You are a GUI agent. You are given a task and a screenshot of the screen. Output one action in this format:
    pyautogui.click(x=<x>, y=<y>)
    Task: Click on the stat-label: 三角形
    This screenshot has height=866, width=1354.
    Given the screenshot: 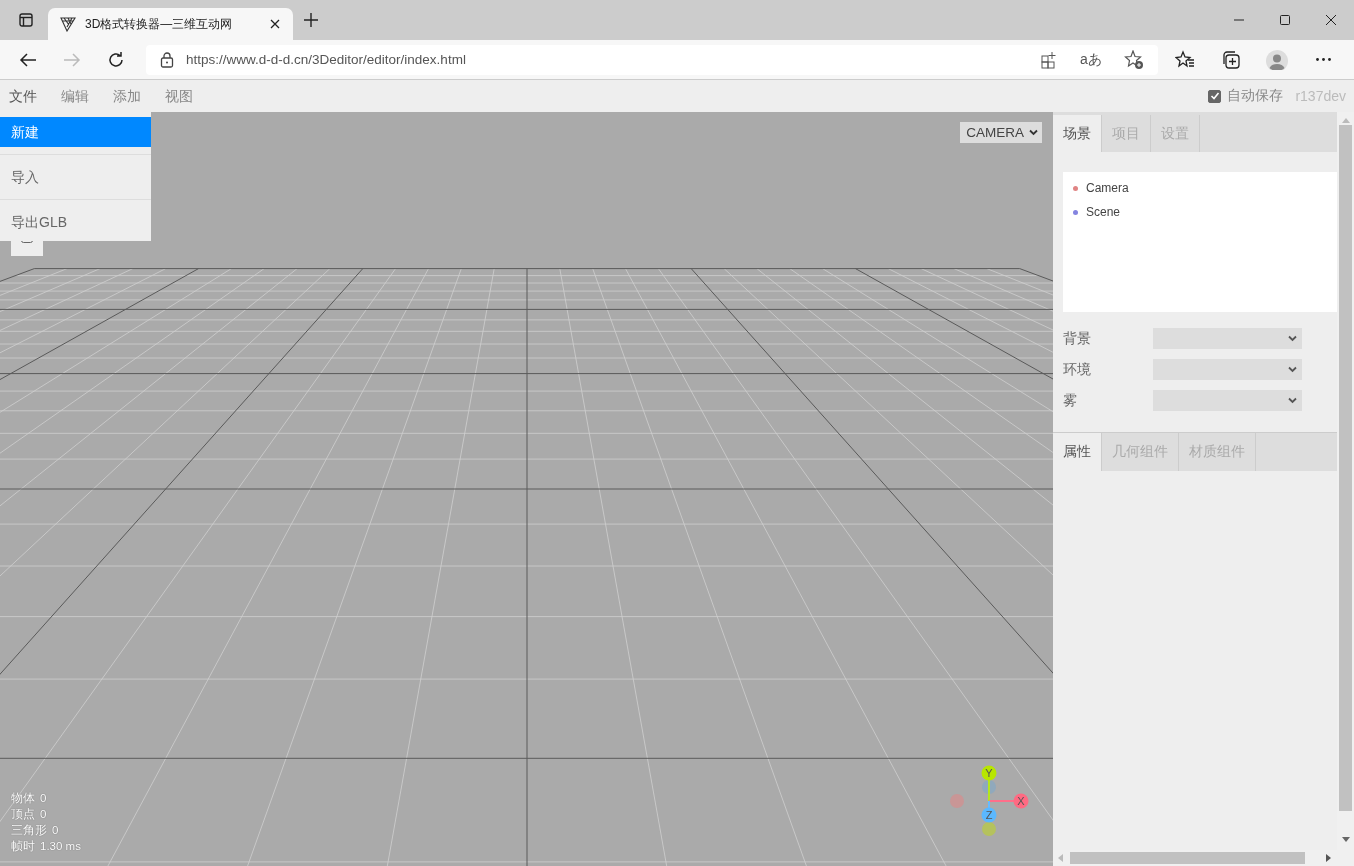 What is the action you would take?
    pyautogui.click(x=29, y=830)
    